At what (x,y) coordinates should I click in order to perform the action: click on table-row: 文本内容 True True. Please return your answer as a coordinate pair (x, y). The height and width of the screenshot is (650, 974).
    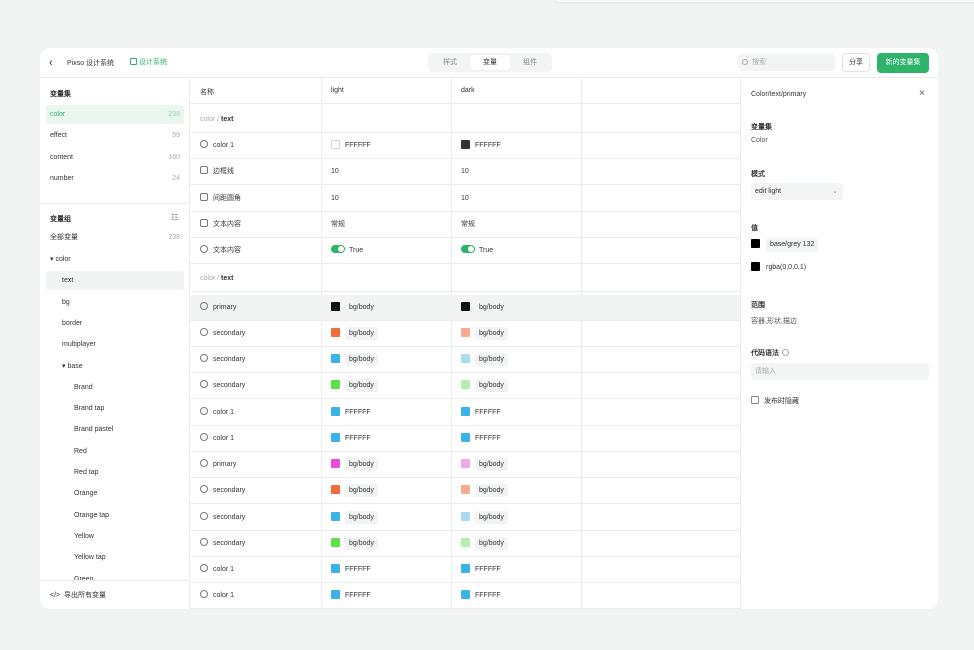
    Looking at the image, I should click on (465, 251).